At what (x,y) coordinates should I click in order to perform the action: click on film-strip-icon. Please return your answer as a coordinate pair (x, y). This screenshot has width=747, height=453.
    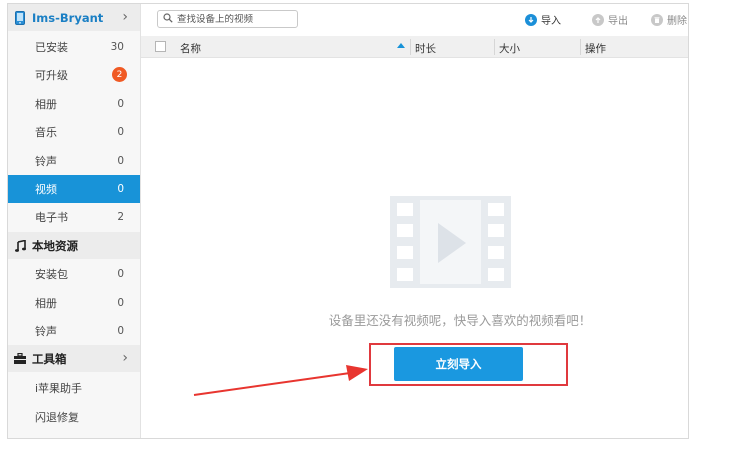
    Looking at the image, I should click on (450, 243).